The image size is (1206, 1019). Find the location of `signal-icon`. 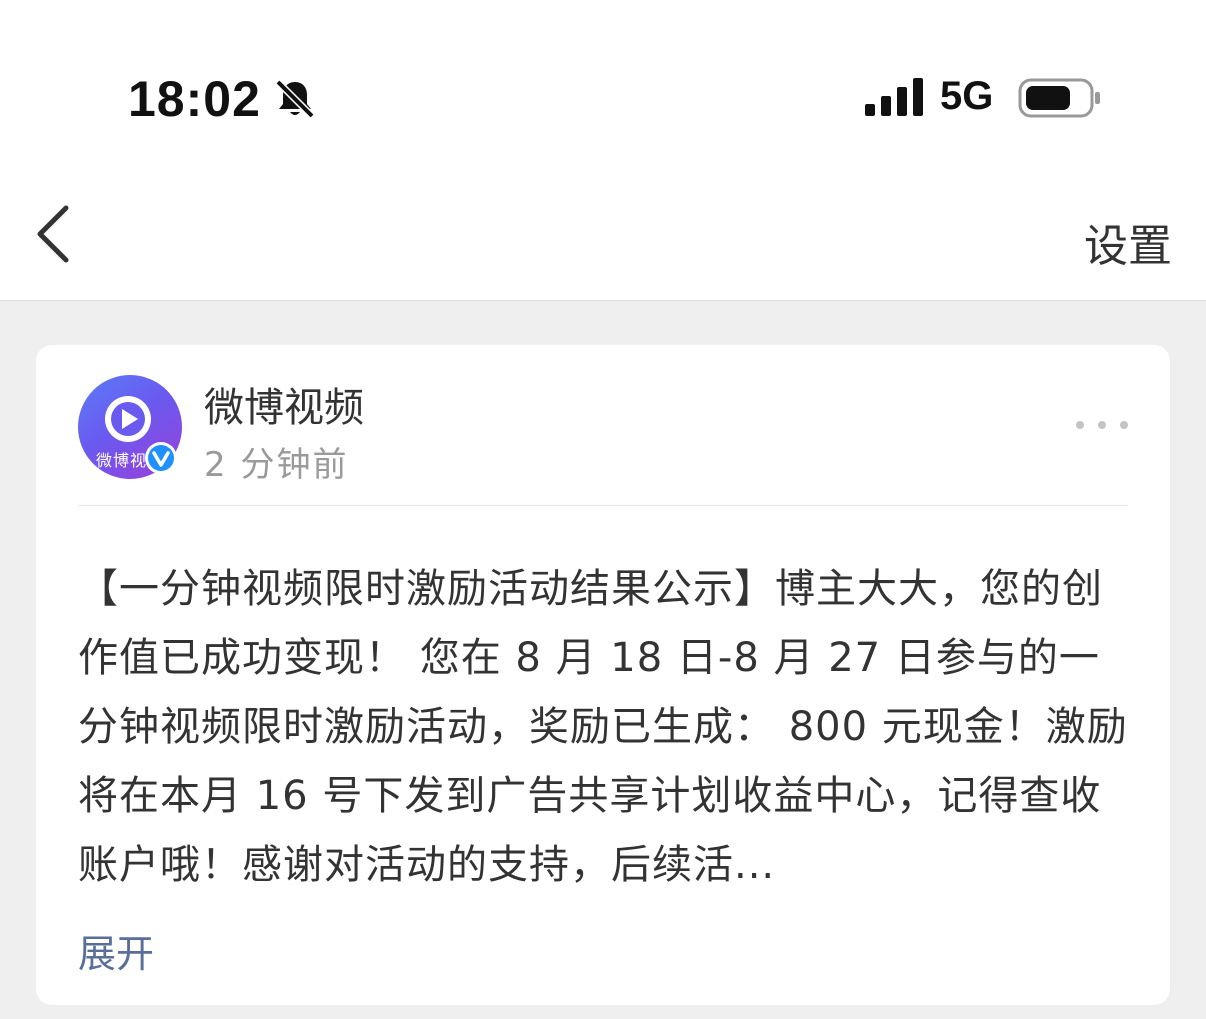

signal-icon is located at coordinates (894, 97).